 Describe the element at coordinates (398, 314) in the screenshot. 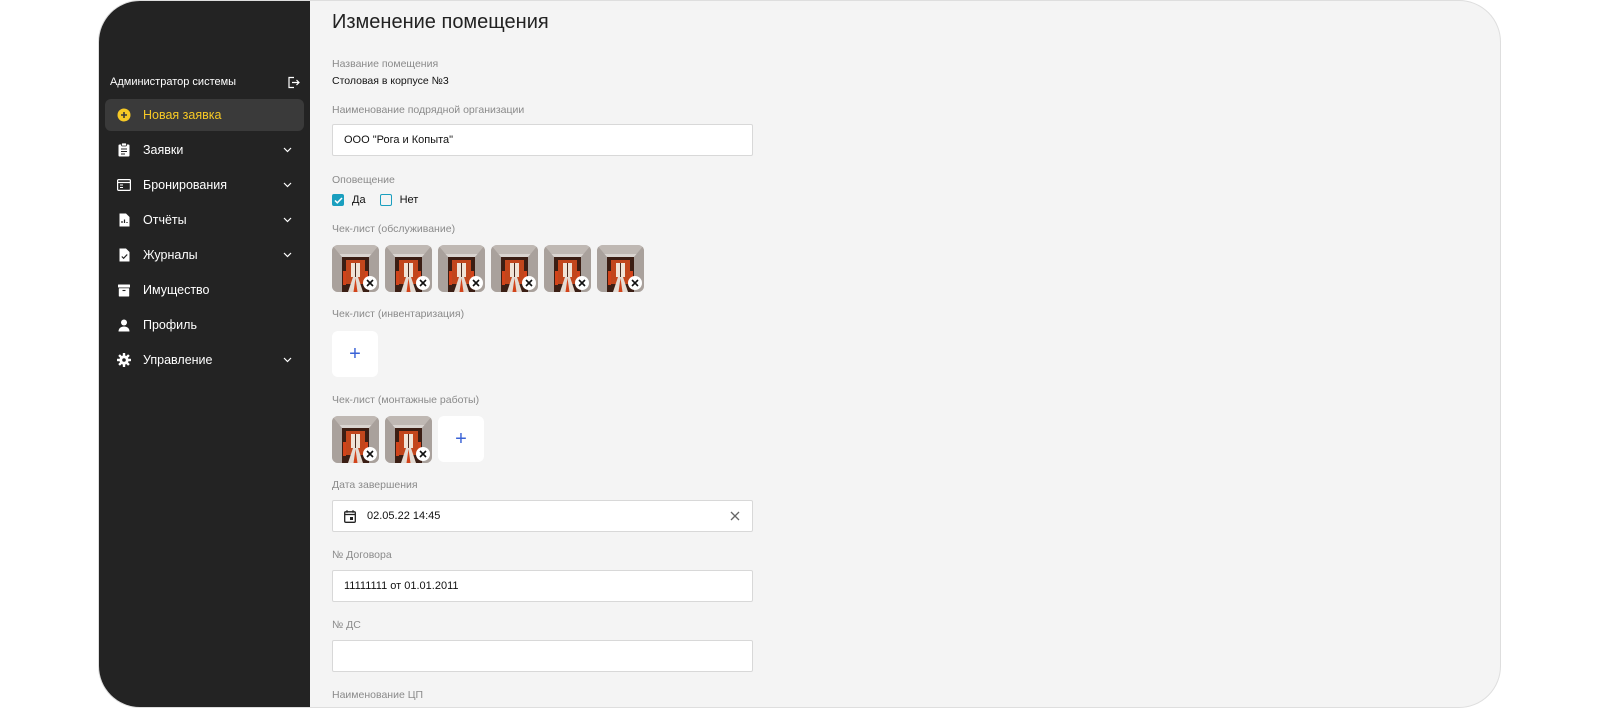

I see `checklist-inventory-label: Чек-лист (инвентаризация)` at that location.